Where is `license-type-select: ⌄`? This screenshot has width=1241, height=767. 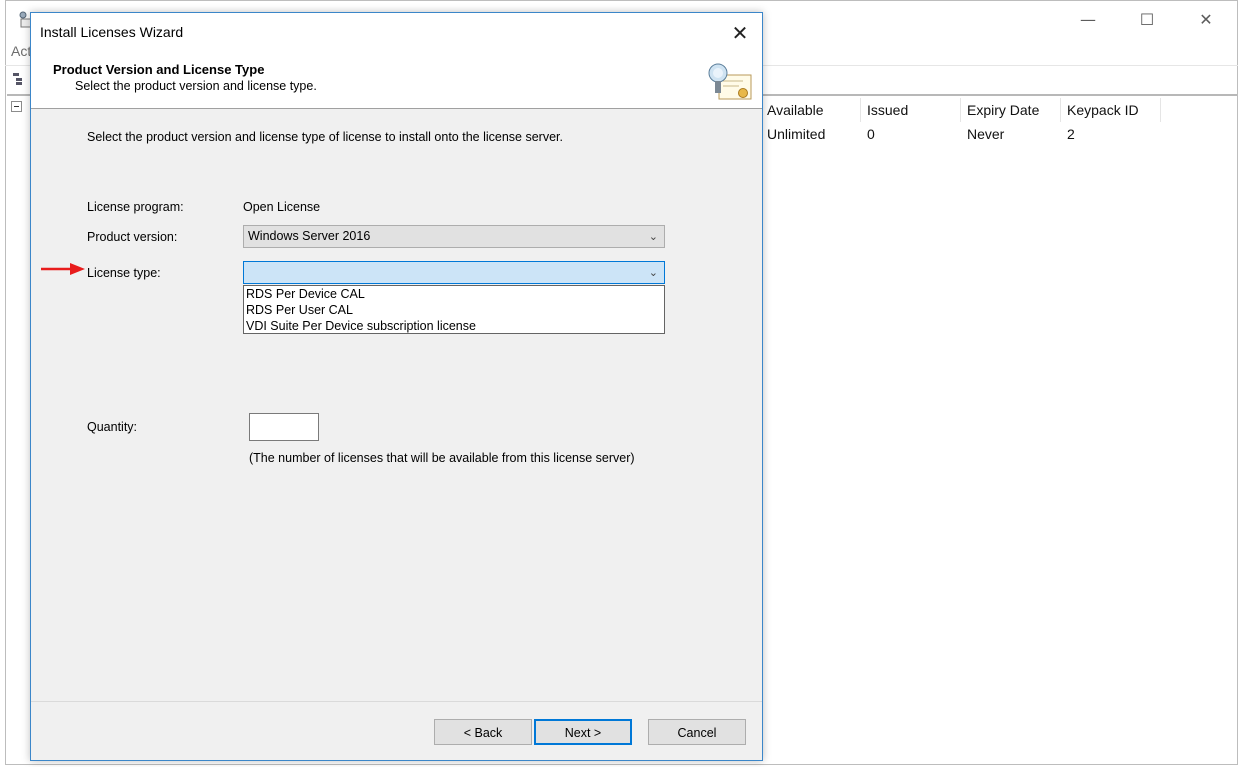
license-type-select: ⌄ is located at coordinates (454, 272).